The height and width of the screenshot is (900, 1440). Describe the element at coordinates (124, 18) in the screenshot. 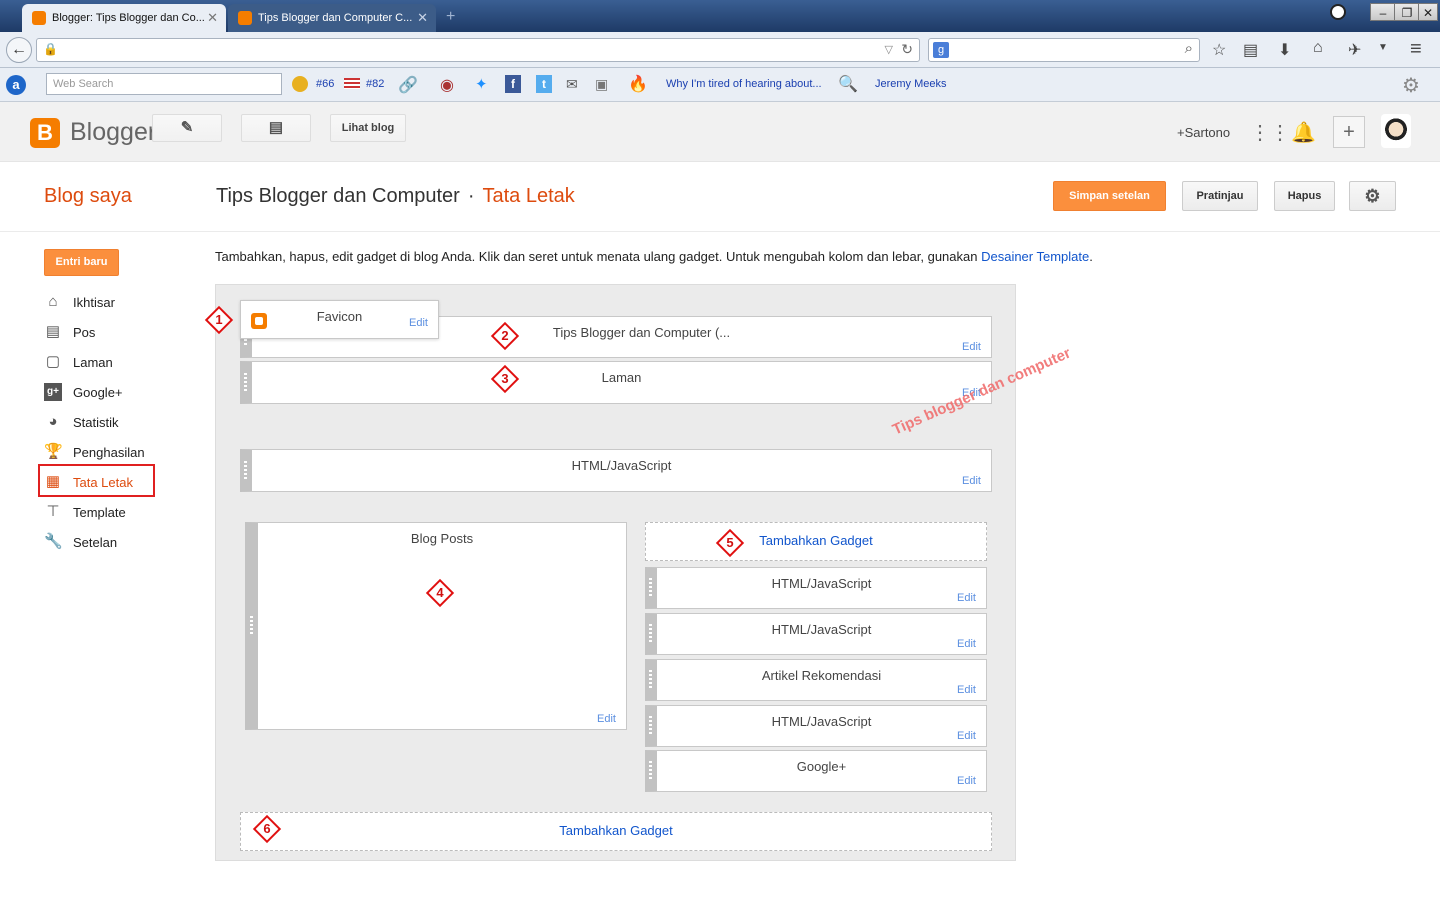

I see `tab-blogger-layout: Blogger: Tips Blogger dan Co... ✕` at that location.